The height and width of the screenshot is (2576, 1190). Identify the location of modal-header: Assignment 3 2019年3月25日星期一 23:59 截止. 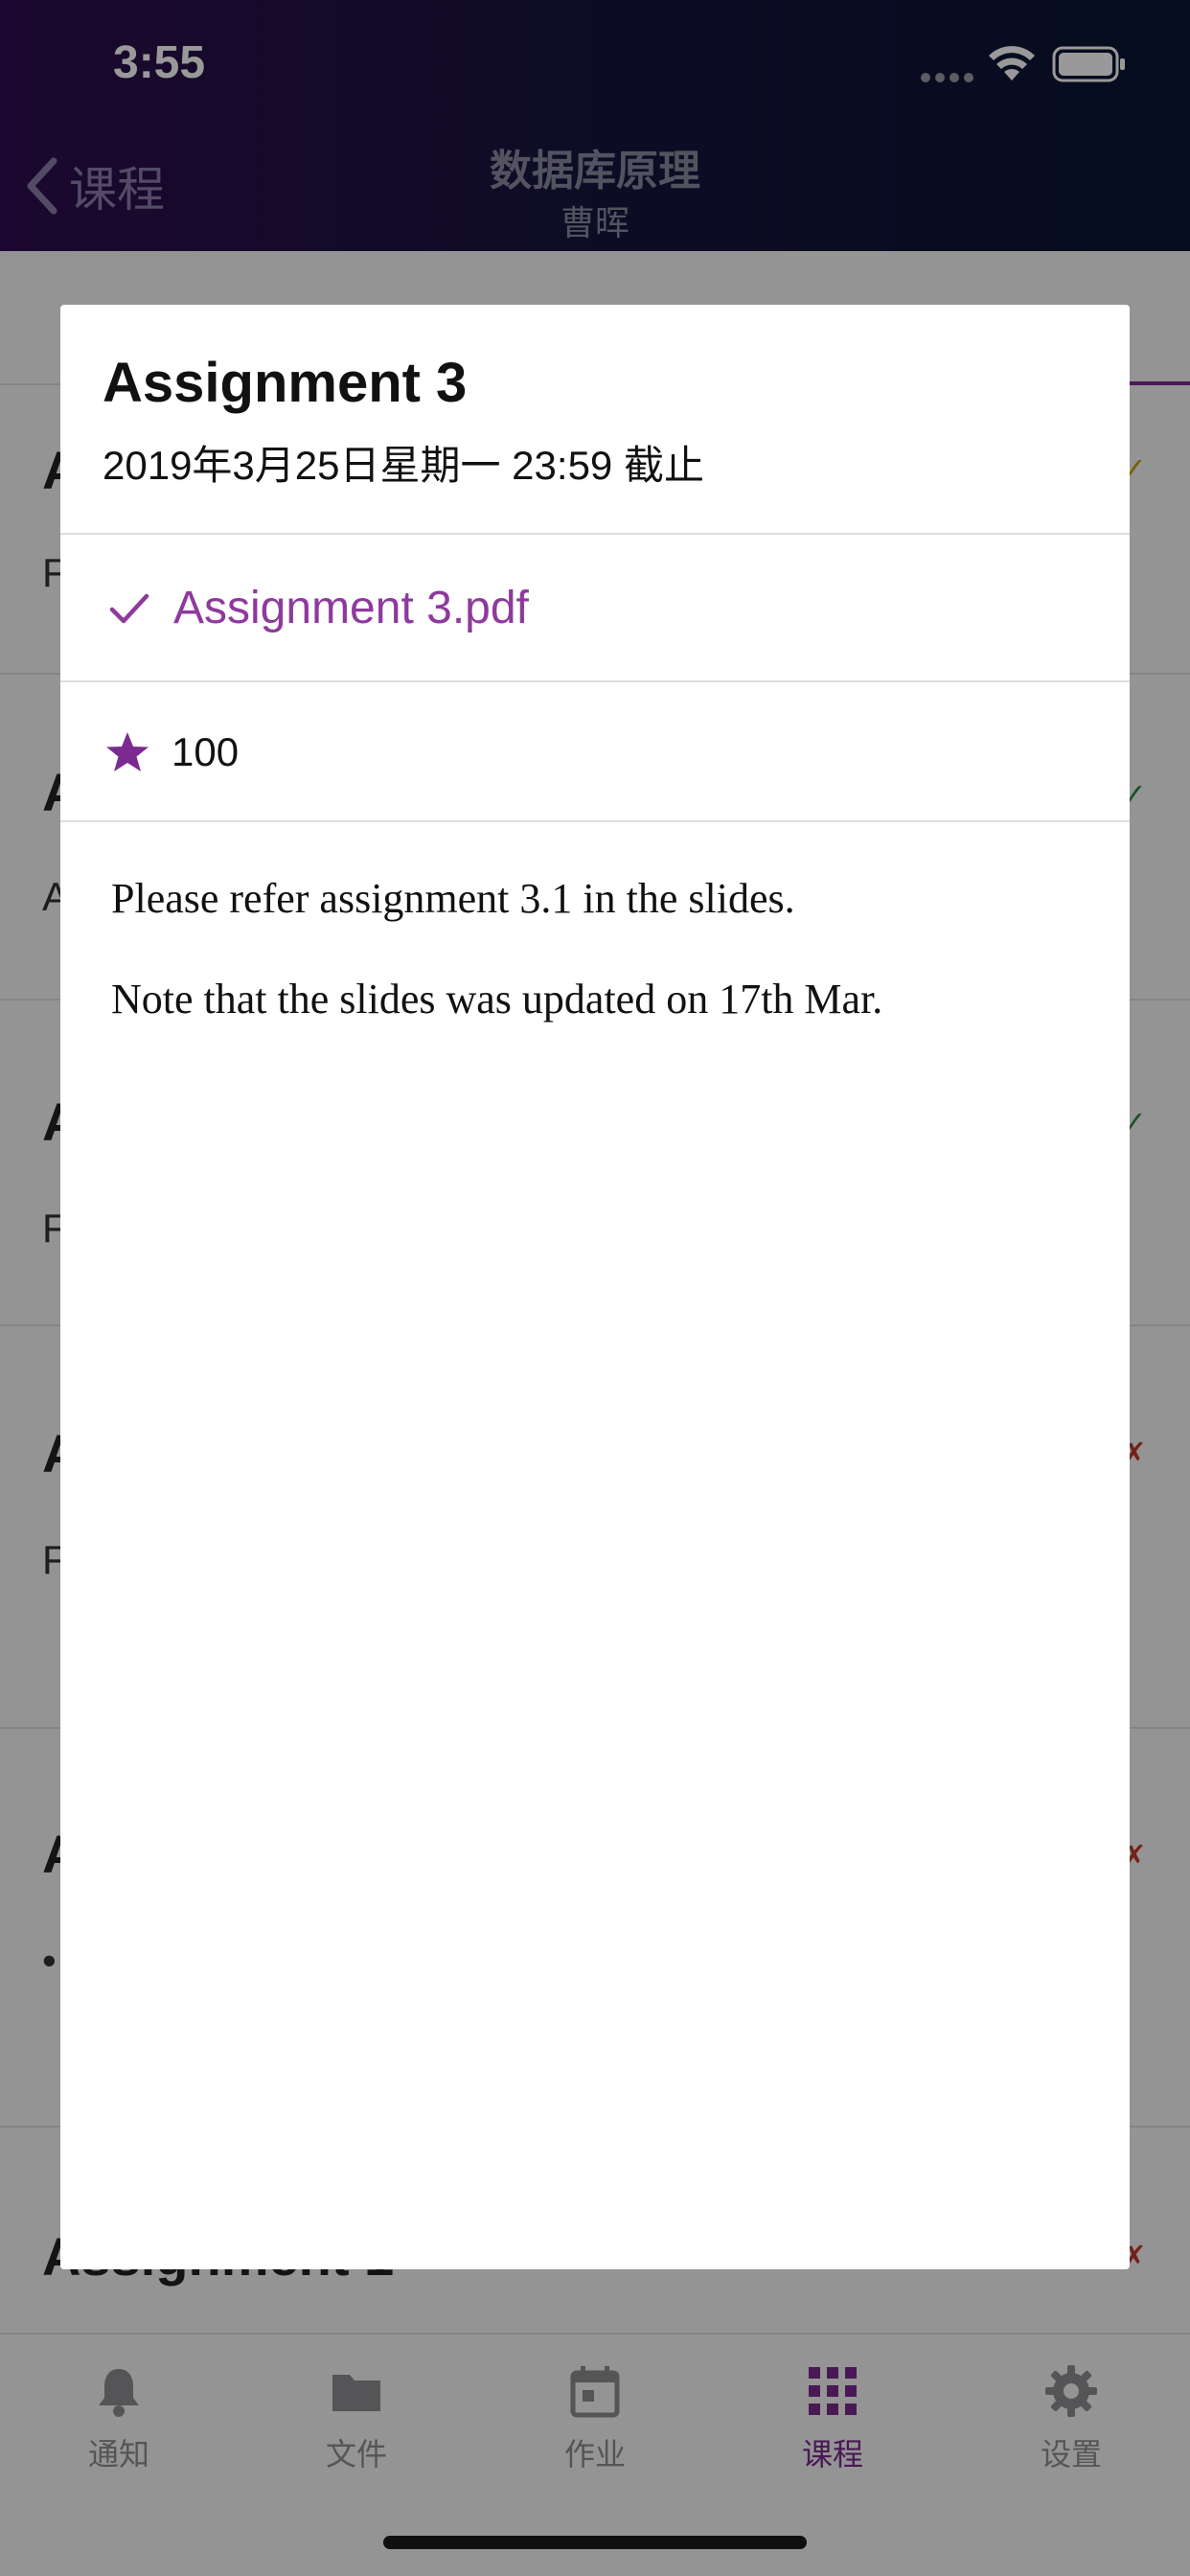
(595, 419).